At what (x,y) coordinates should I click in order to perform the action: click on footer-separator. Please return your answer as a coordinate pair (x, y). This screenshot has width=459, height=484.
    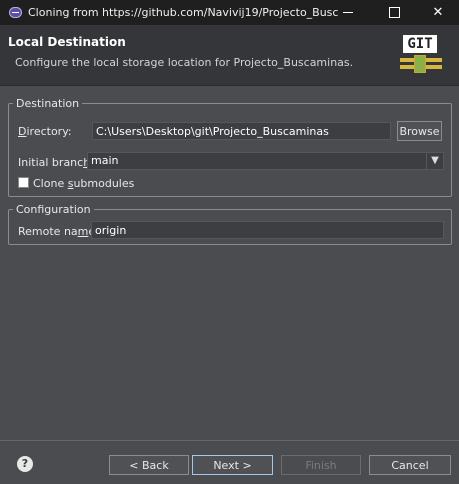
    Looking at the image, I should click on (229, 440).